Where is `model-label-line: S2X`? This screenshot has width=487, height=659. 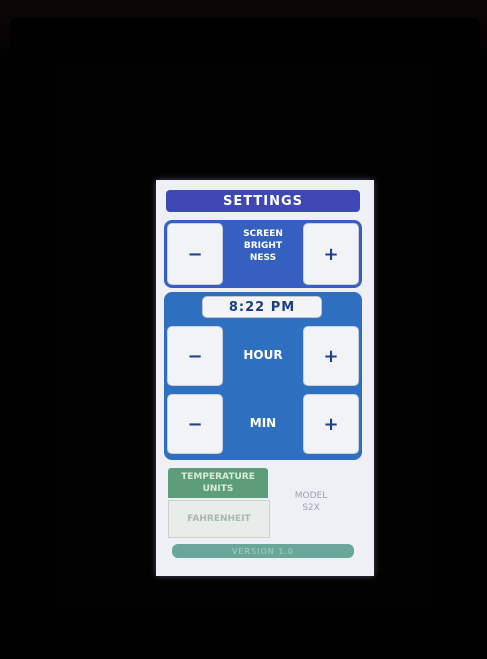 model-label-line: S2X is located at coordinates (311, 508).